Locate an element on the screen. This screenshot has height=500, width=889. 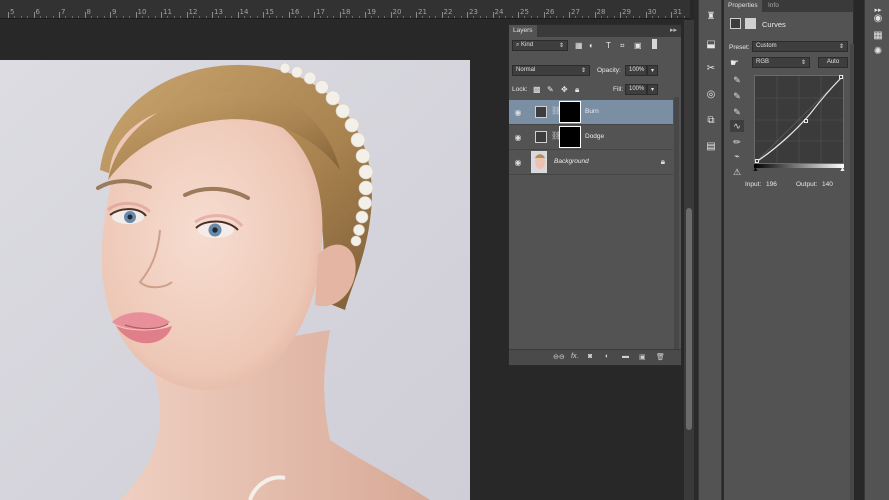
shape-filter-icon: ⌗ is located at coordinates (622, 46).